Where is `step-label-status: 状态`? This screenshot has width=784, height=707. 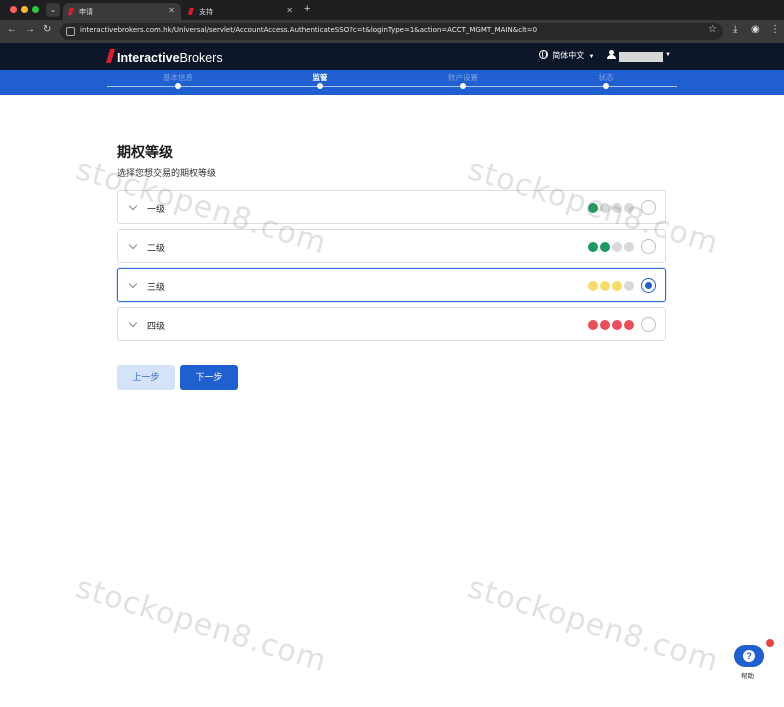
step-label-status: 状态 is located at coordinates (606, 77).